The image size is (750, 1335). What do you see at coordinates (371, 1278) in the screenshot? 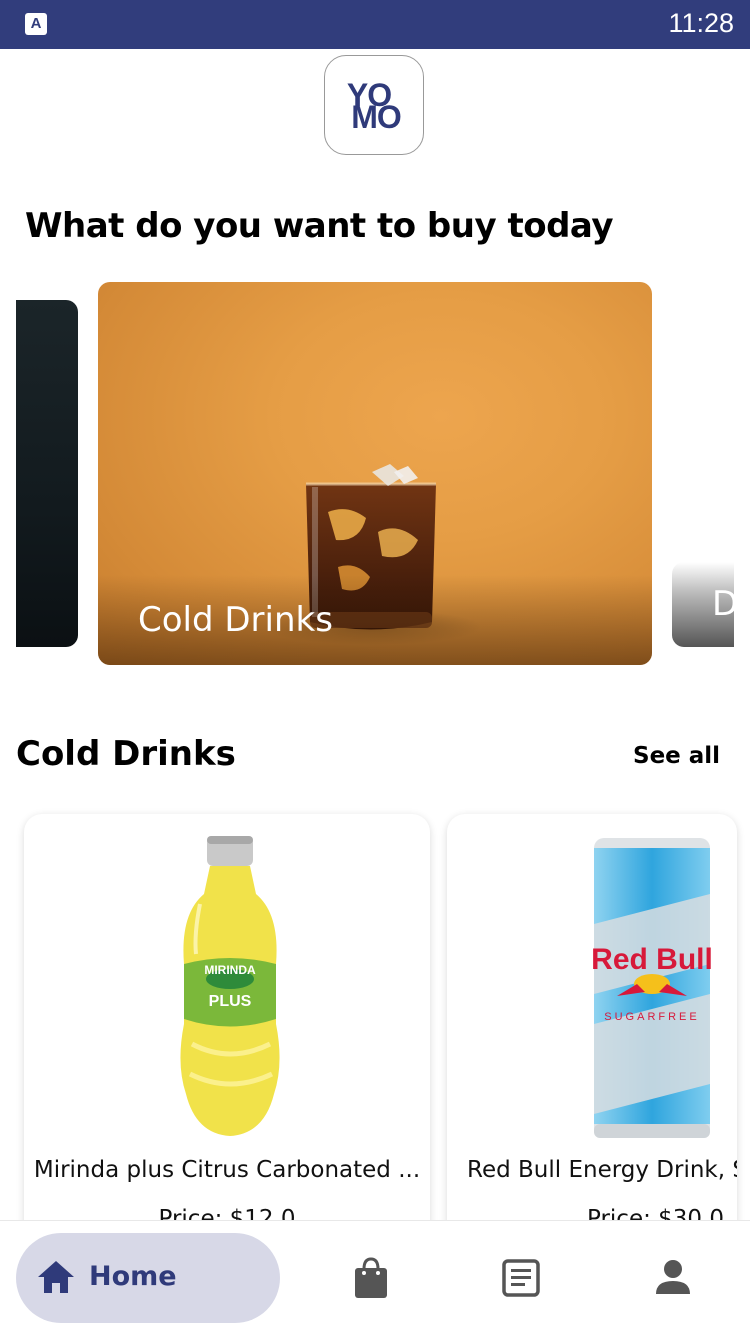
I see `shopping-bag-icon` at bounding box center [371, 1278].